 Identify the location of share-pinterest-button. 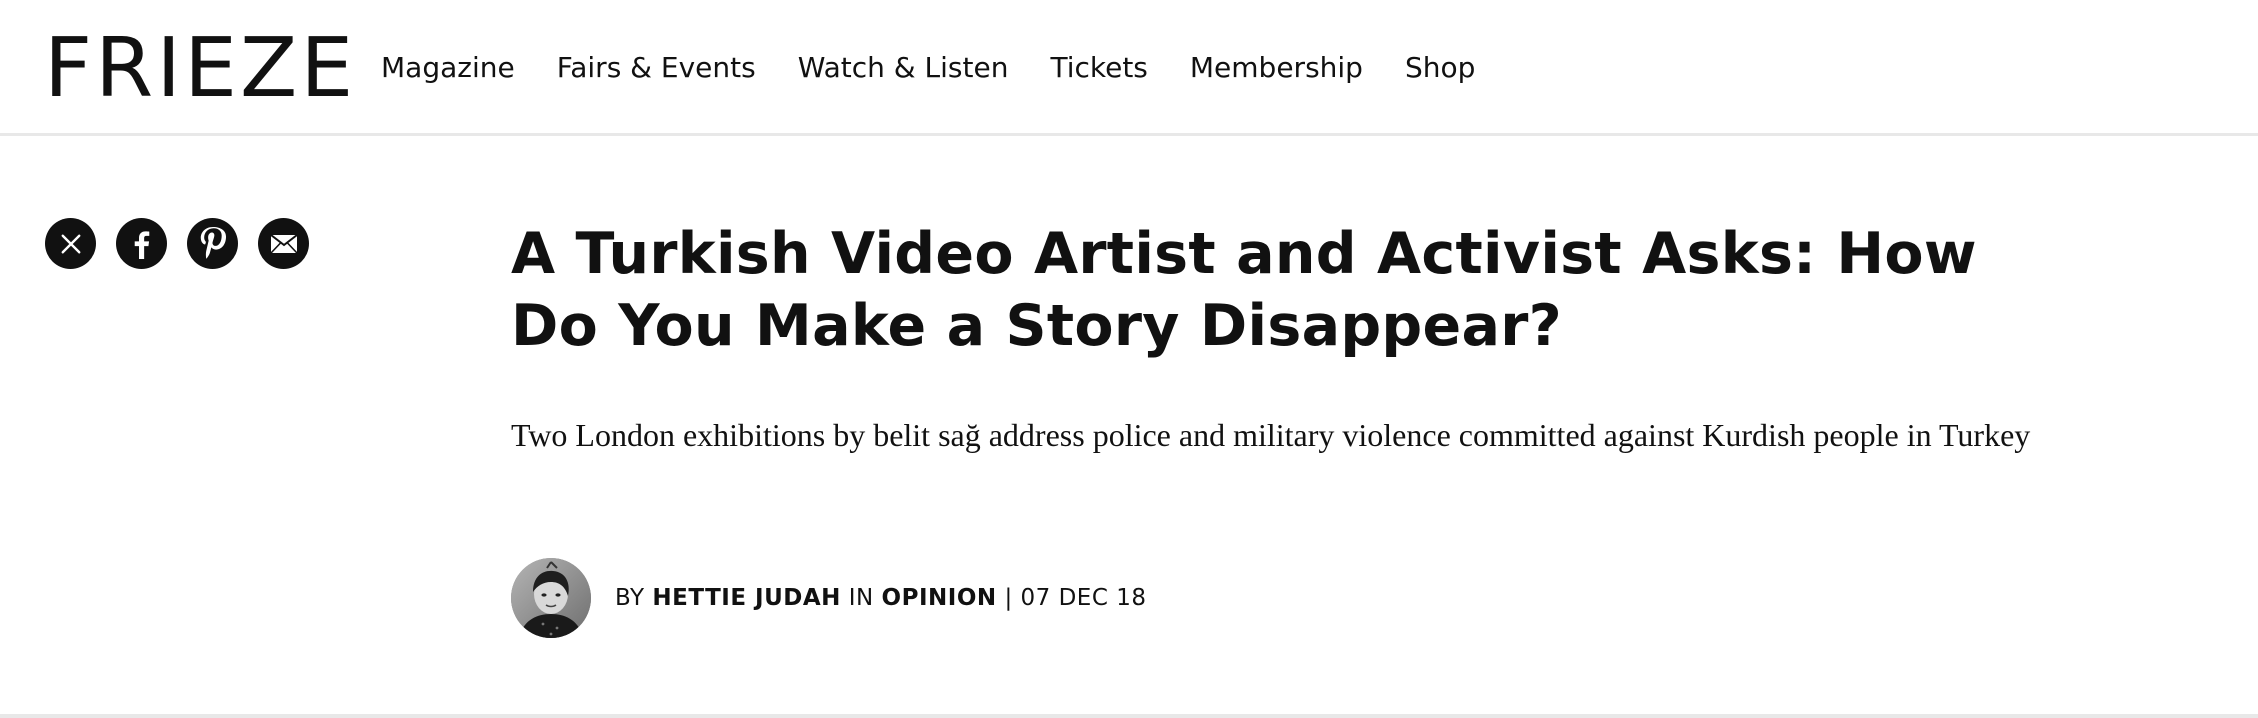
(212, 243).